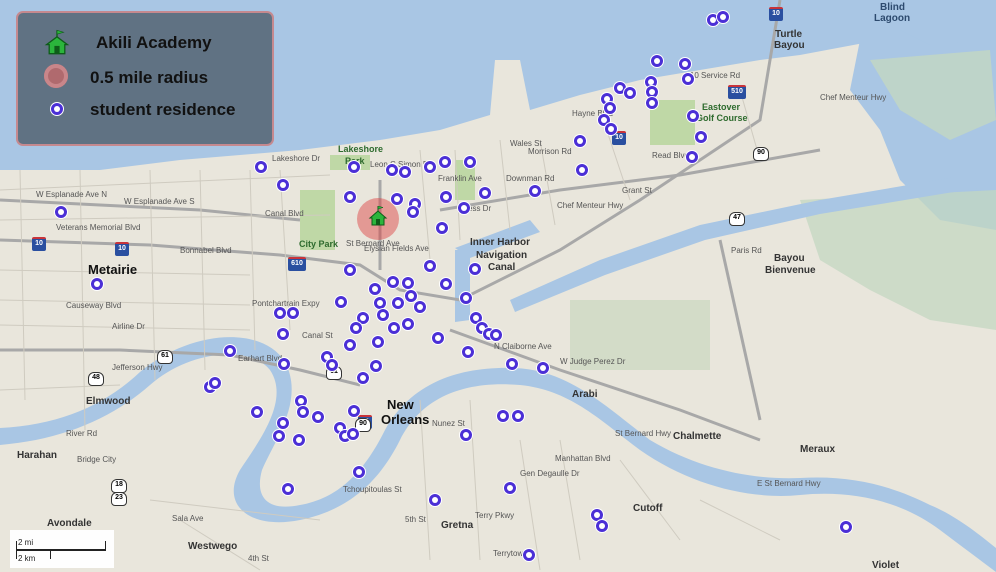  I want to click on label-manhattan: Manhattan Blvd, so click(583, 458).